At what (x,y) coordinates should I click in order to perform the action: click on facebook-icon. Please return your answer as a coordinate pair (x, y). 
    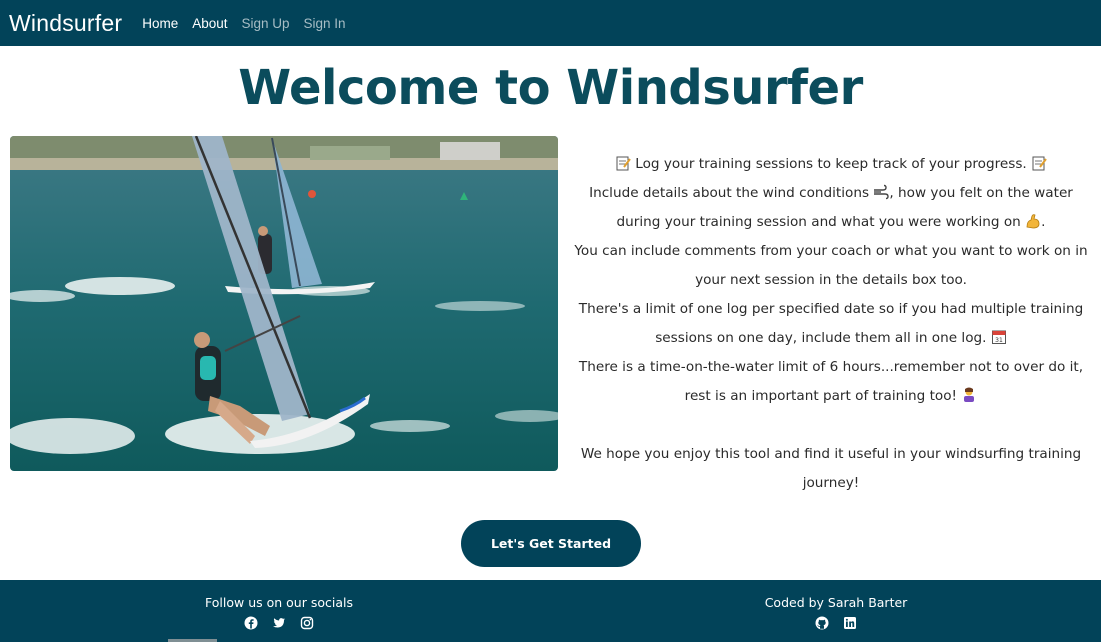
    Looking at the image, I should click on (251, 623).